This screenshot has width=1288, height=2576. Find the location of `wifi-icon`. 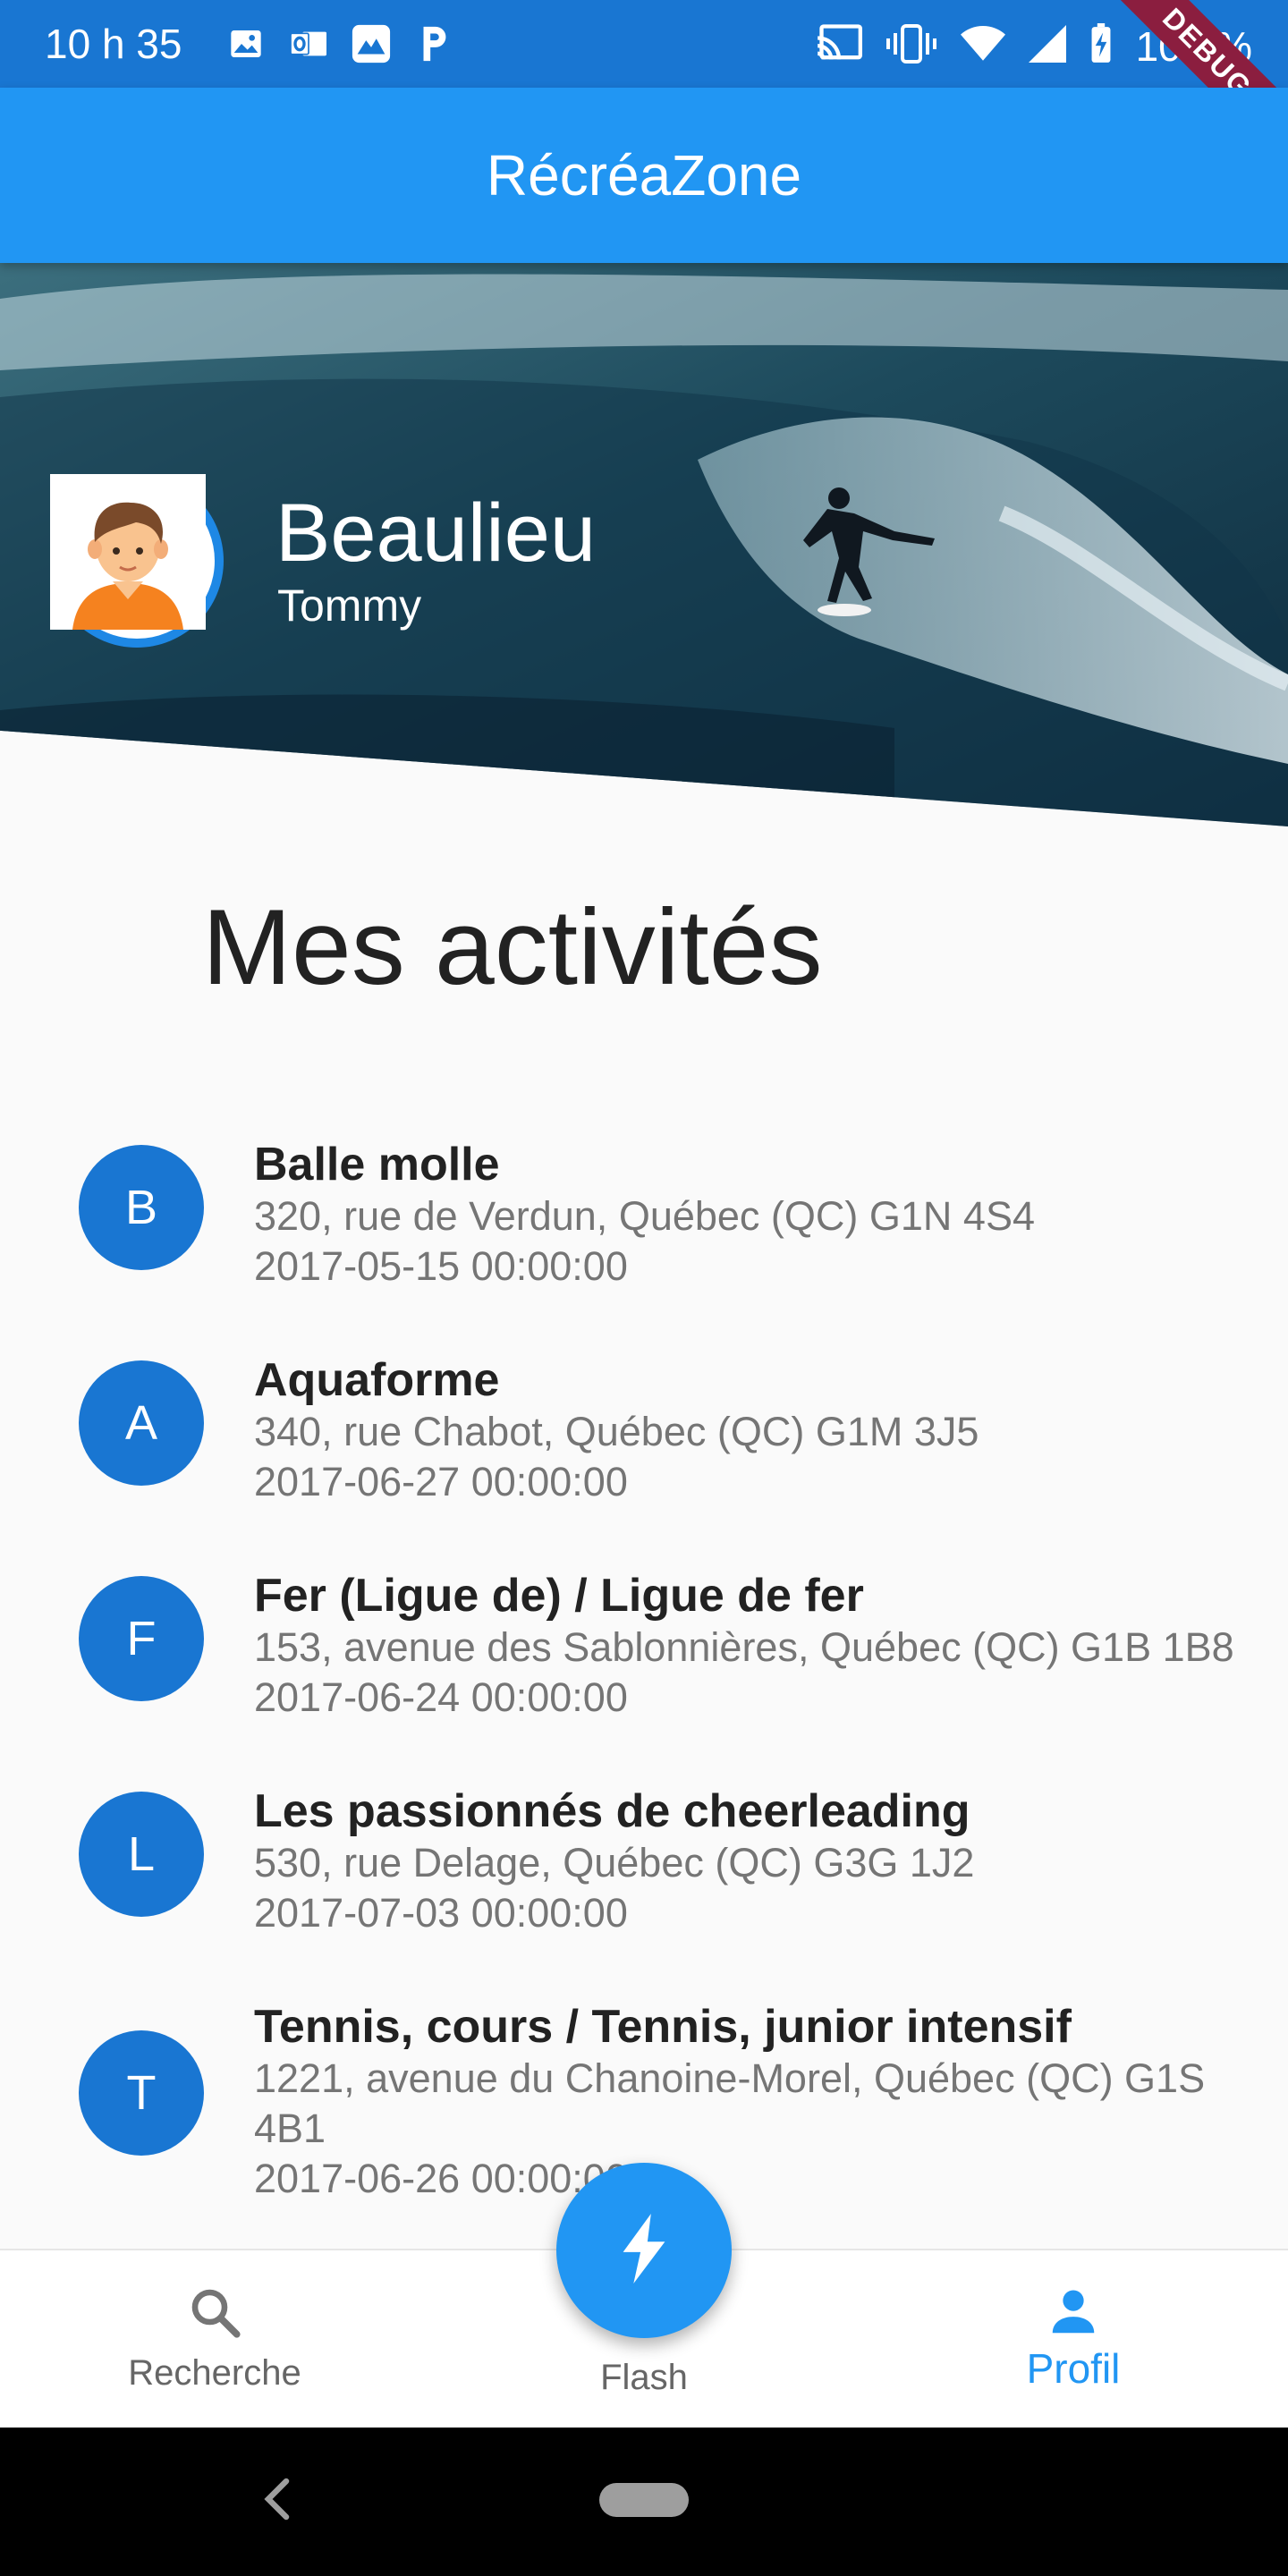

wifi-icon is located at coordinates (982, 46).